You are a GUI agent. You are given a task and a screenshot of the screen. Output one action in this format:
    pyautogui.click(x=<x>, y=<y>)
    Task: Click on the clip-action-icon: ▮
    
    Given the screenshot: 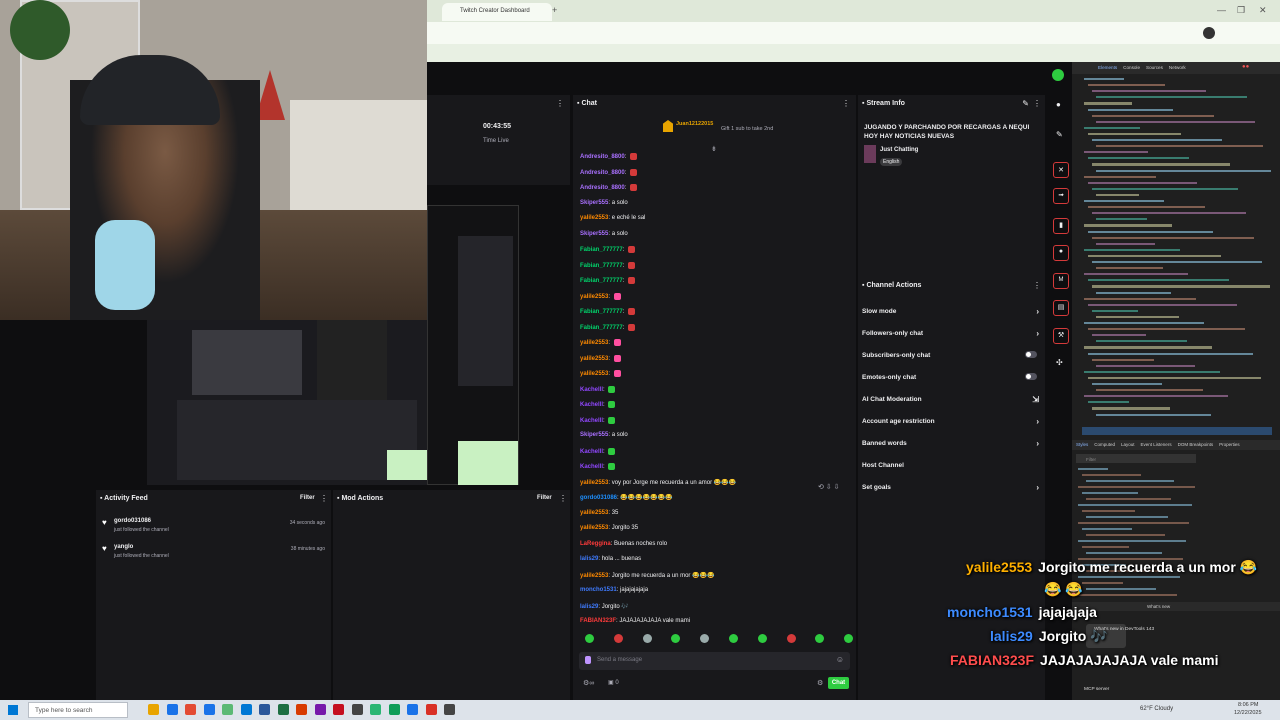 What is the action you would take?
    pyautogui.click(x=1061, y=226)
    